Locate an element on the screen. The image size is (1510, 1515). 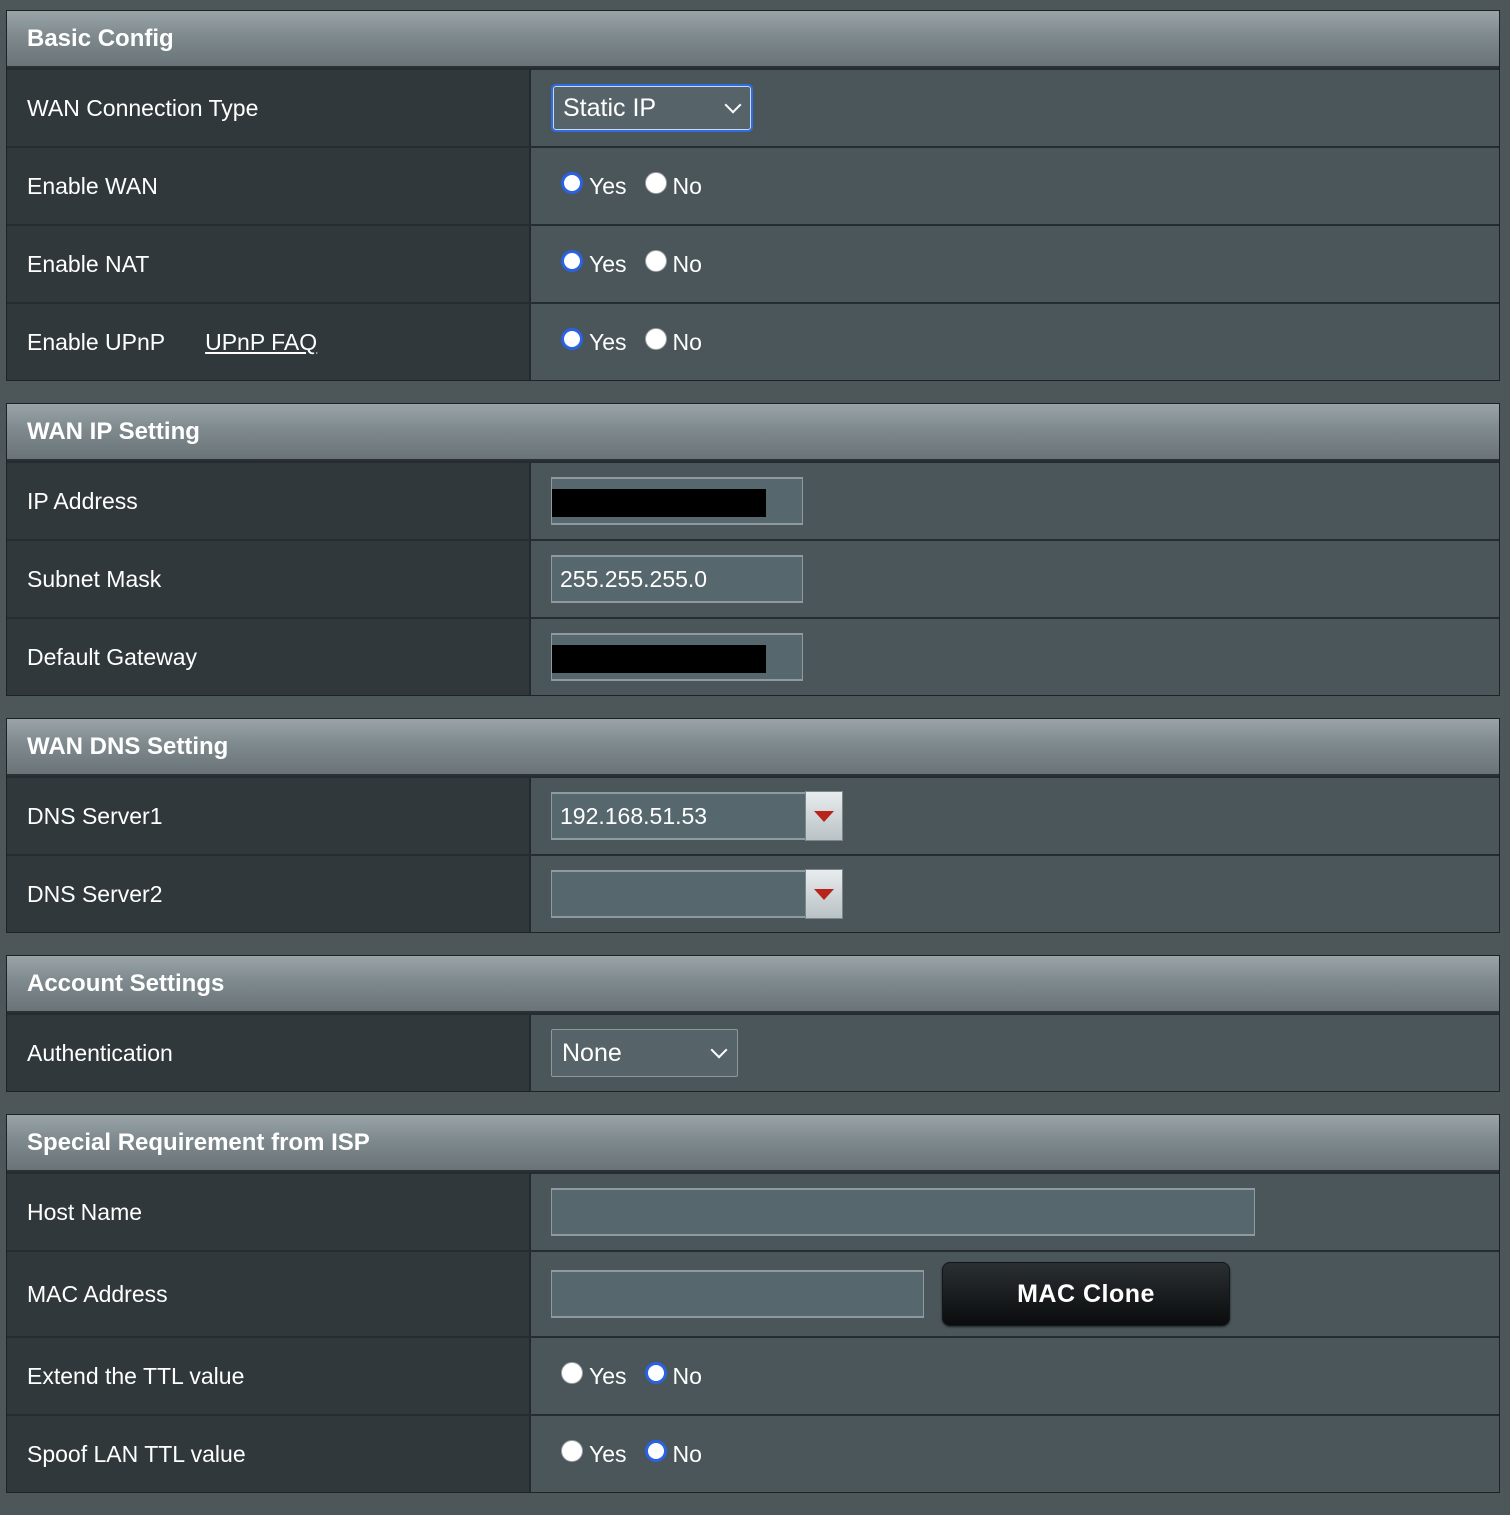
row-ip-address: IP Address is located at coordinates (753, 500).